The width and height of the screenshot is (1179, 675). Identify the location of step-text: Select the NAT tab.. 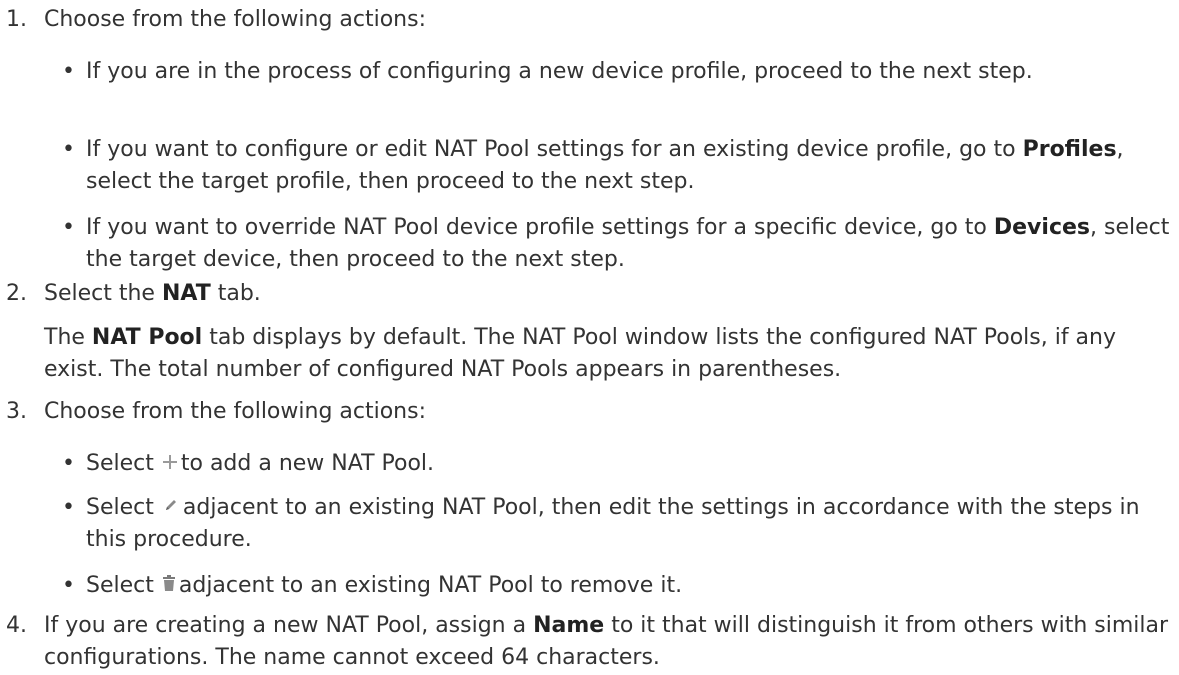
(152, 293).